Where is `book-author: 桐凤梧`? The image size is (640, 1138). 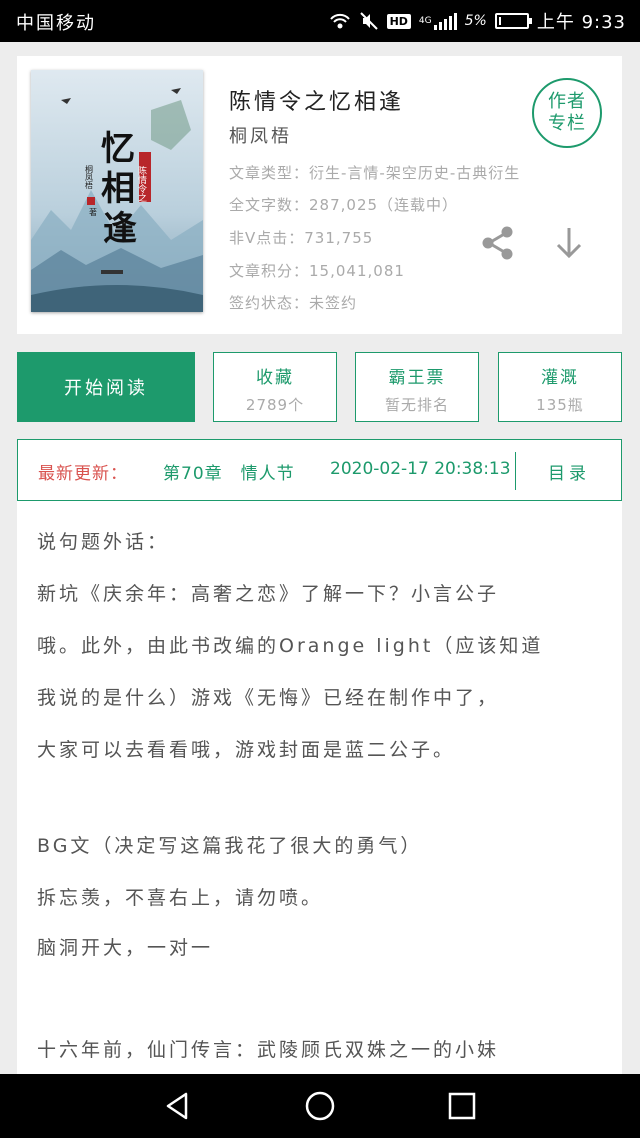
book-author: 桐凤梧 is located at coordinates (260, 135).